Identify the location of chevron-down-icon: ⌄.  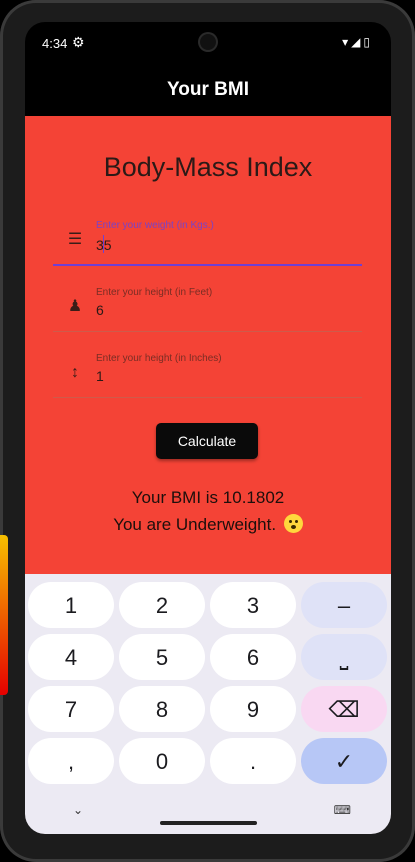
(78, 810).